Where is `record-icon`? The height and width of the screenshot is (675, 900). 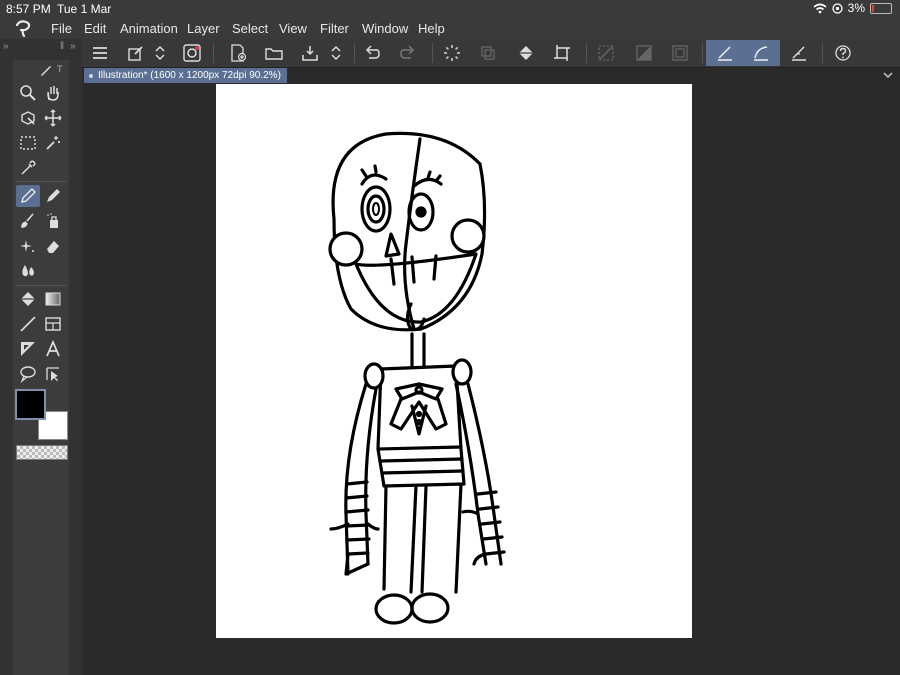 record-icon is located at coordinates (192, 53).